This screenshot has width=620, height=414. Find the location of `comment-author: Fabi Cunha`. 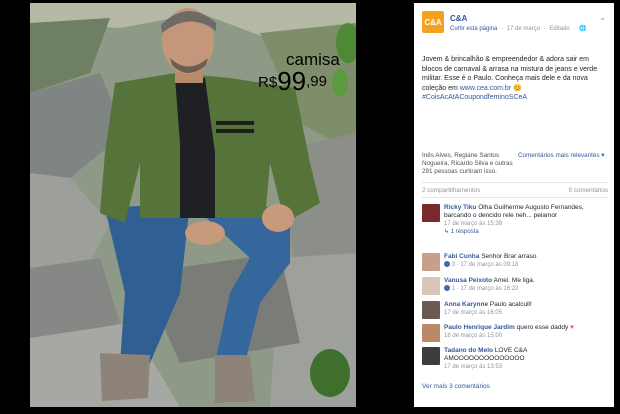

comment-author: Fabi Cunha is located at coordinates (461, 256).